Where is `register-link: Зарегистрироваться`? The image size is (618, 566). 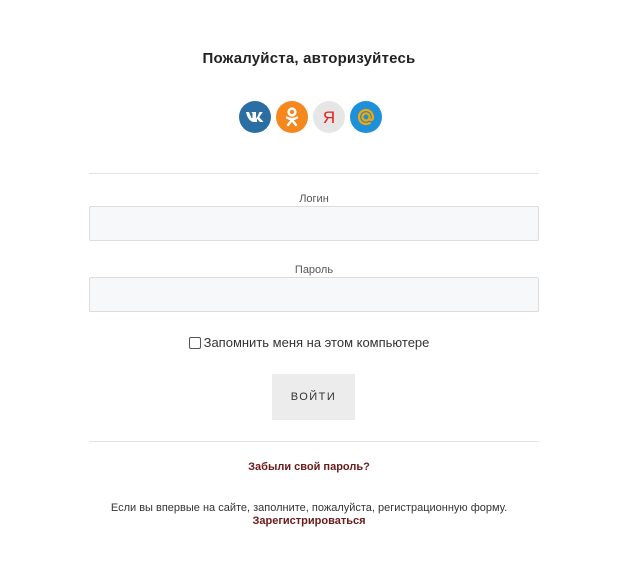
register-link: Зарегистрироваться is located at coordinates (309, 521).